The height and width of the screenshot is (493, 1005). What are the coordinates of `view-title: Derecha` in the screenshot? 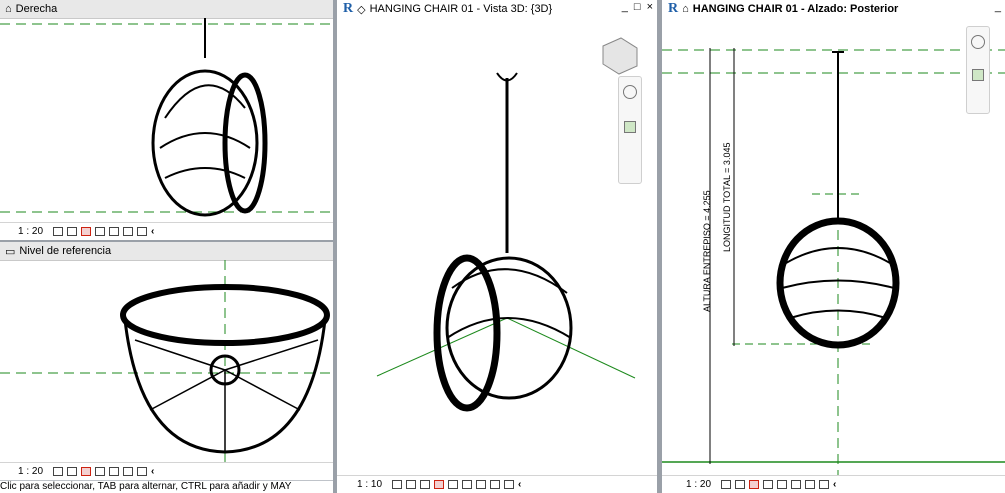 It's located at (36, 9).